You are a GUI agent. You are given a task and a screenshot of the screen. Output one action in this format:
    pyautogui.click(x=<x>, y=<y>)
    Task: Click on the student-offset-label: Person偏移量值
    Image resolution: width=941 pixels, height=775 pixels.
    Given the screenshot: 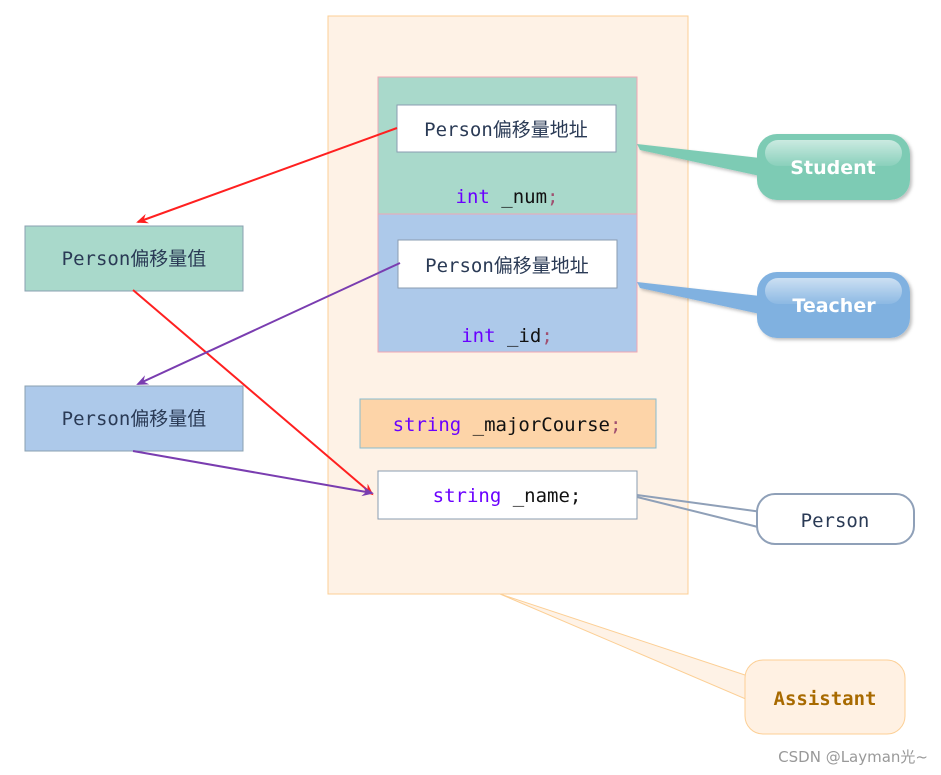 What is the action you would take?
    pyautogui.click(x=134, y=259)
    